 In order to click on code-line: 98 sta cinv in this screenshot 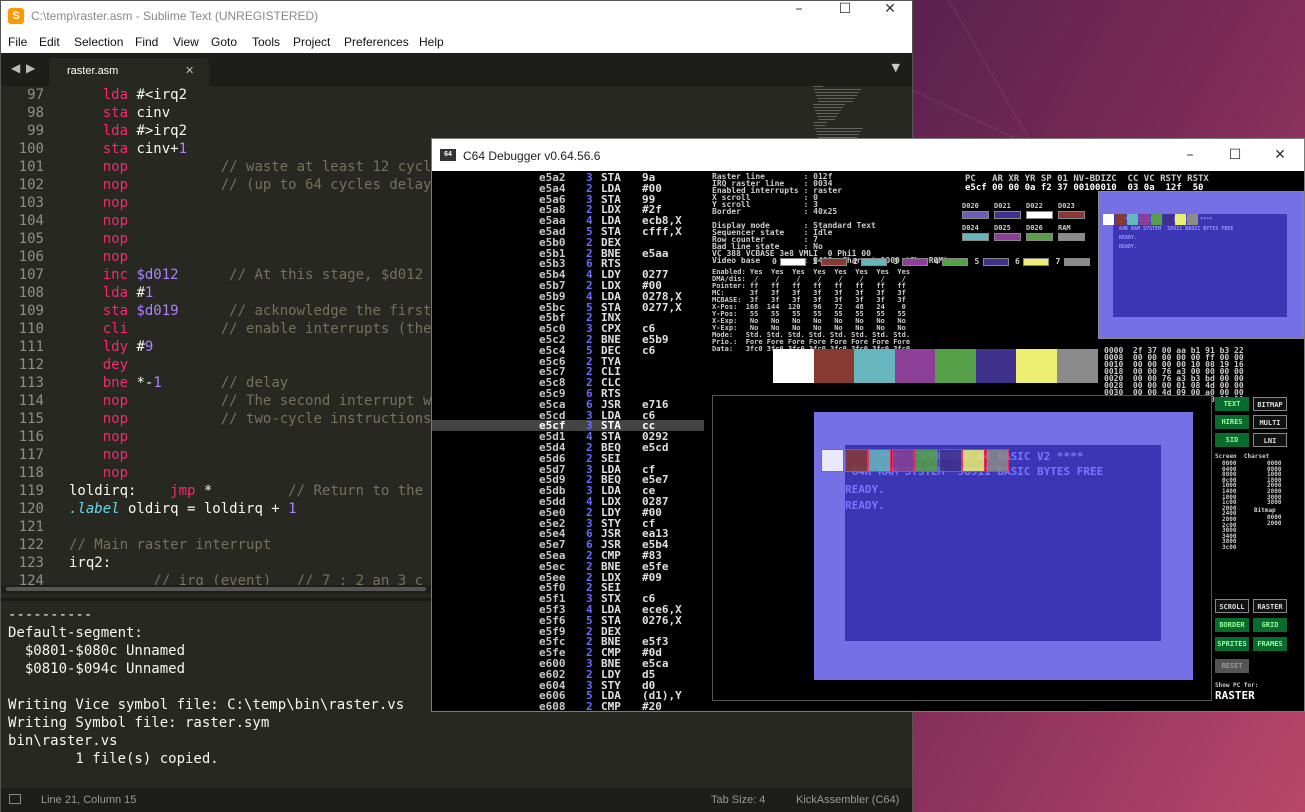, I will do `click(456, 113)`.